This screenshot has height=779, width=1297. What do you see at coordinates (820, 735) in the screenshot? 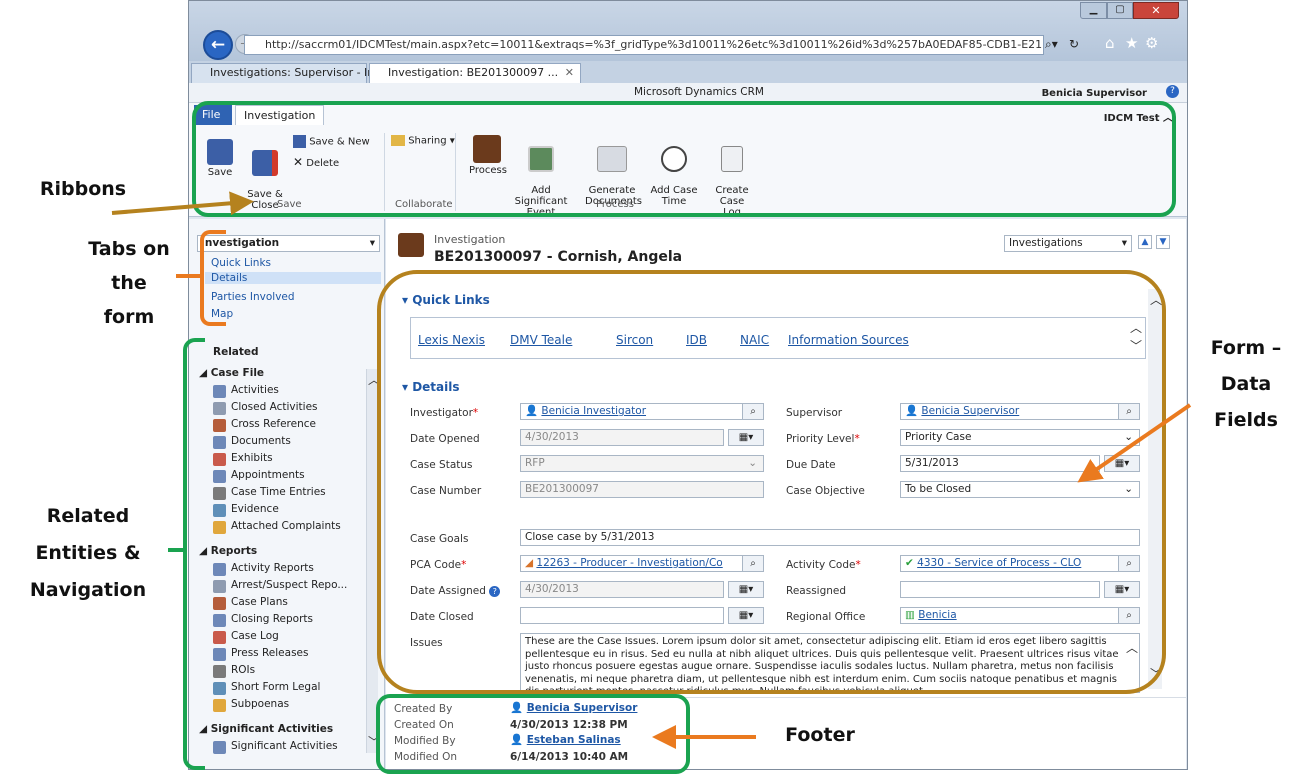
I see `annotation-footer: Footer` at bounding box center [820, 735].